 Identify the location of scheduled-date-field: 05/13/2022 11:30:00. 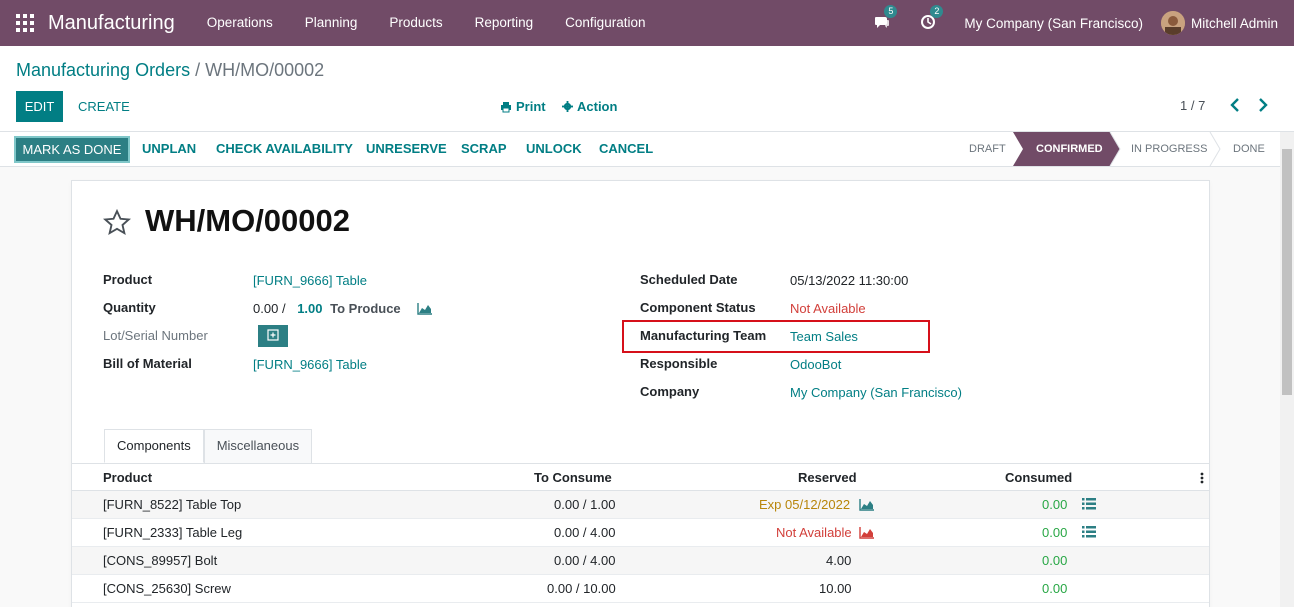
(849, 280).